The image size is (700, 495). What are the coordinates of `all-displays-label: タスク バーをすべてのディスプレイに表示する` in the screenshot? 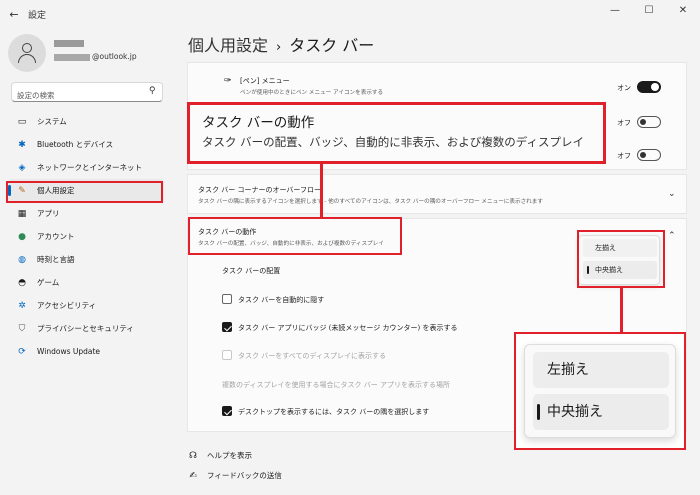 It's located at (312, 356).